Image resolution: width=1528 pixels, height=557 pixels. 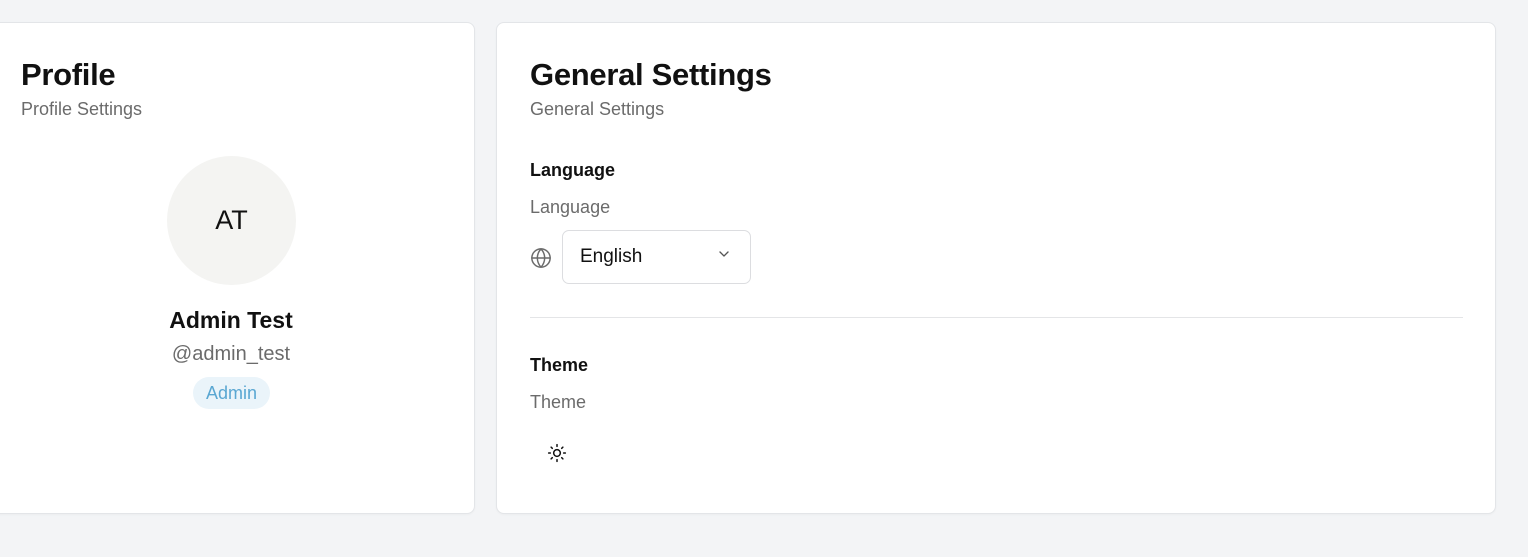 What do you see at coordinates (724, 257) in the screenshot?
I see `chevron-down-icon` at bounding box center [724, 257].